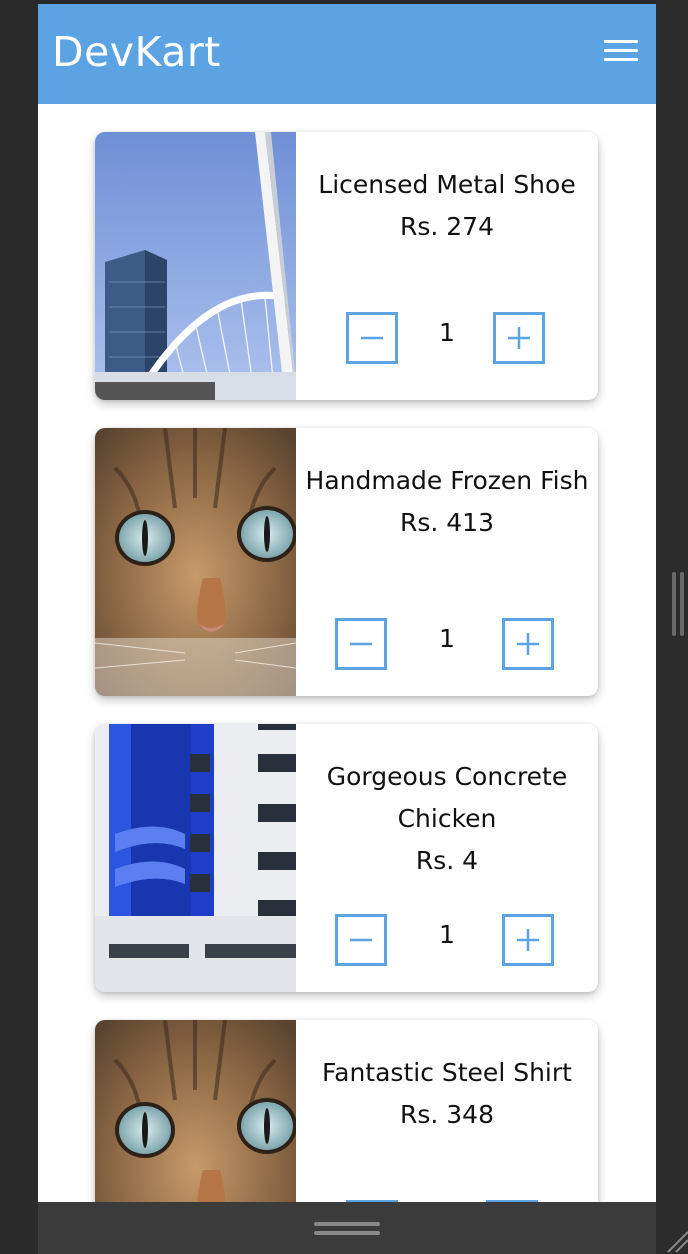 The image size is (688, 1254). I want to click on product-price: Rs. 348, so click(446, 1114).